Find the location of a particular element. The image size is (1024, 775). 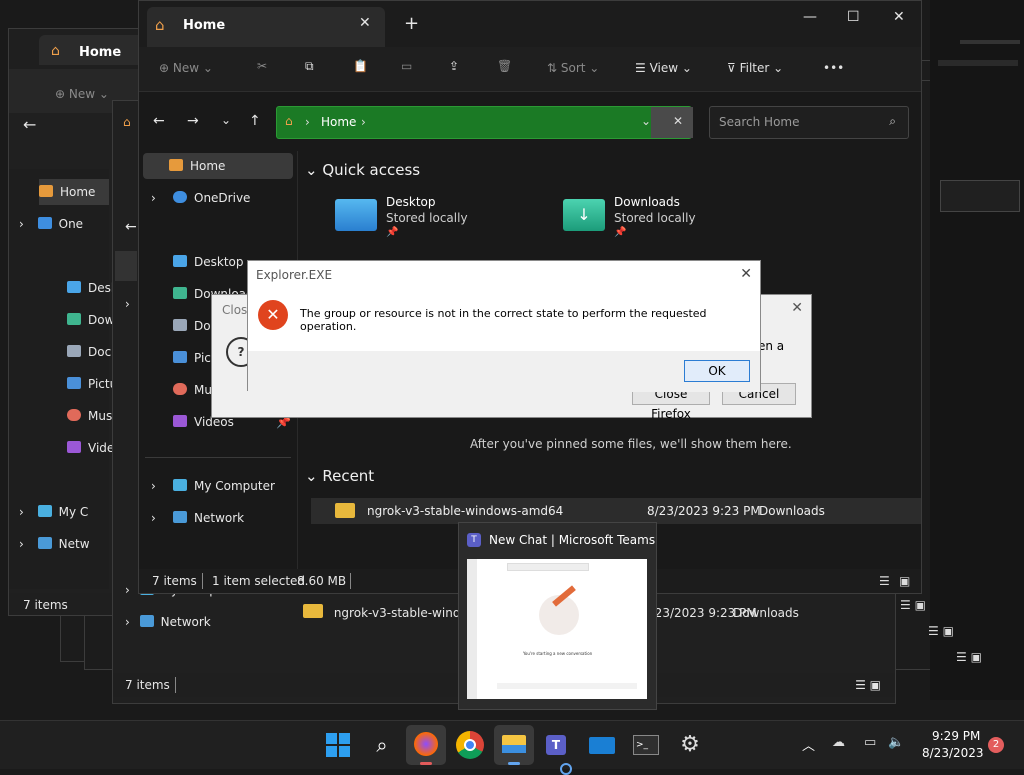

minimize-icon: — is located at coordinates (810, 17).